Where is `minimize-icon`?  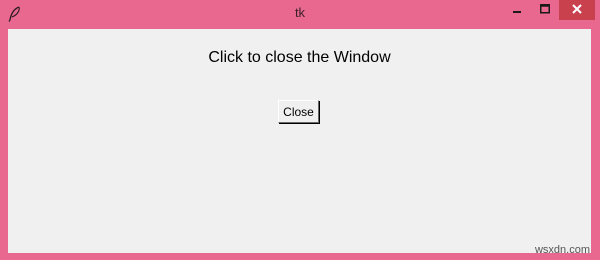
minimize-icon is located at coordinates (517, 10).